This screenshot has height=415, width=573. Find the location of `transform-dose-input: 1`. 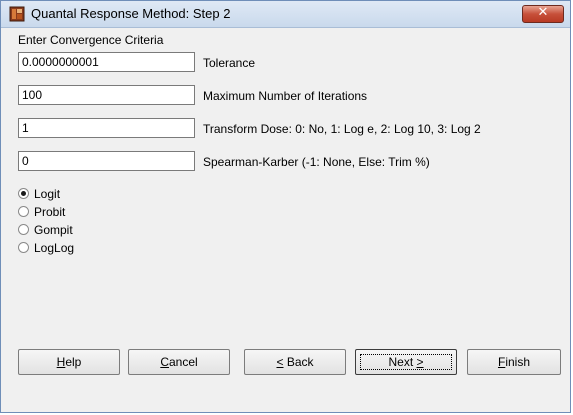

transform-dose-input: 1 is located at coordinates (106, 128).